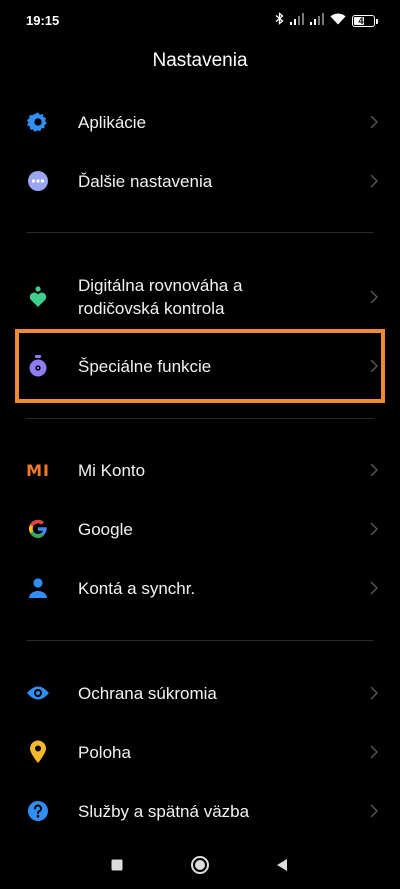 Image resolution: width=400 pixels, height=889 pixels. I want to click on recents-button, so click(117, 865).